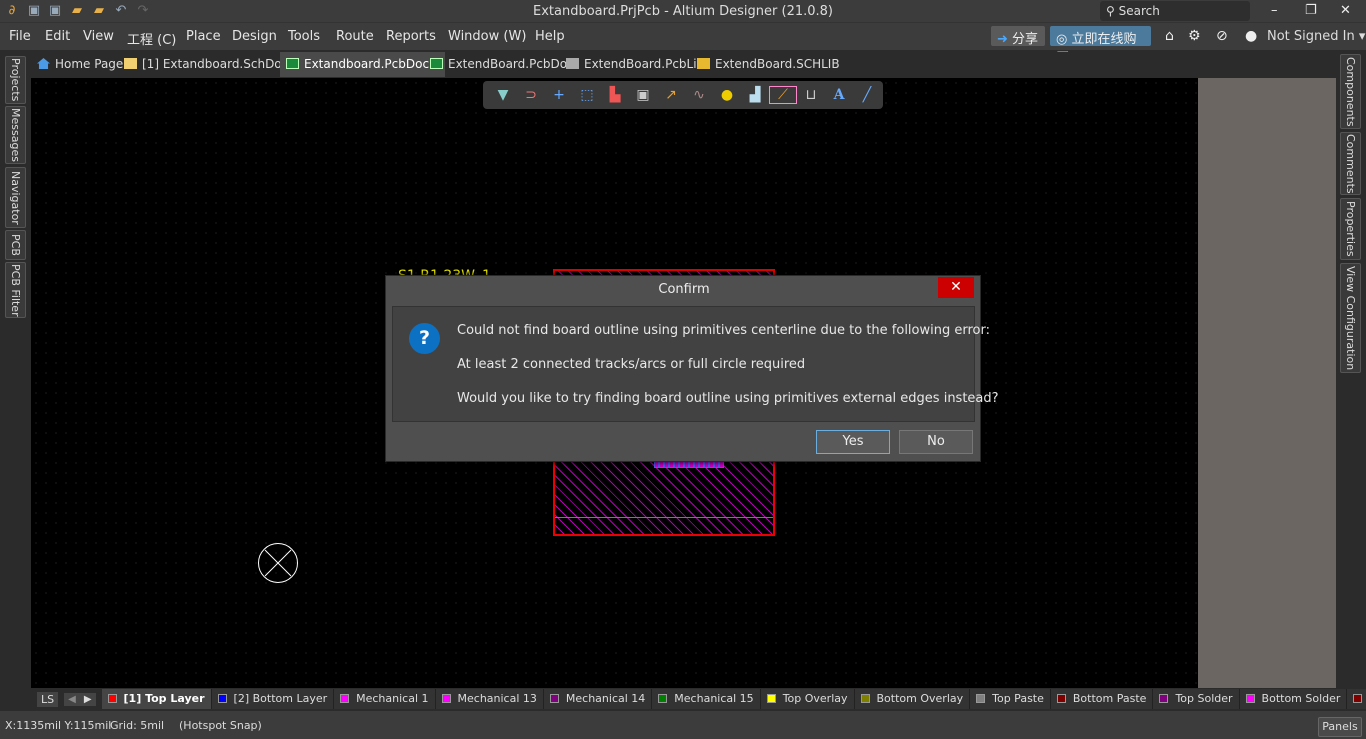 The width and height of the screenshot is (1366, 739). I want to click on no-button: No, so click(936, 442).